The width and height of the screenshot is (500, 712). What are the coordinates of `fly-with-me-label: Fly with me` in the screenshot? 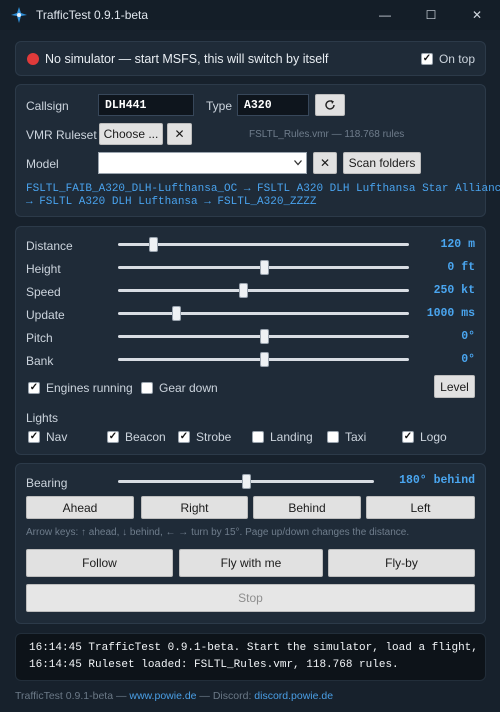 It's located at (251, 563).